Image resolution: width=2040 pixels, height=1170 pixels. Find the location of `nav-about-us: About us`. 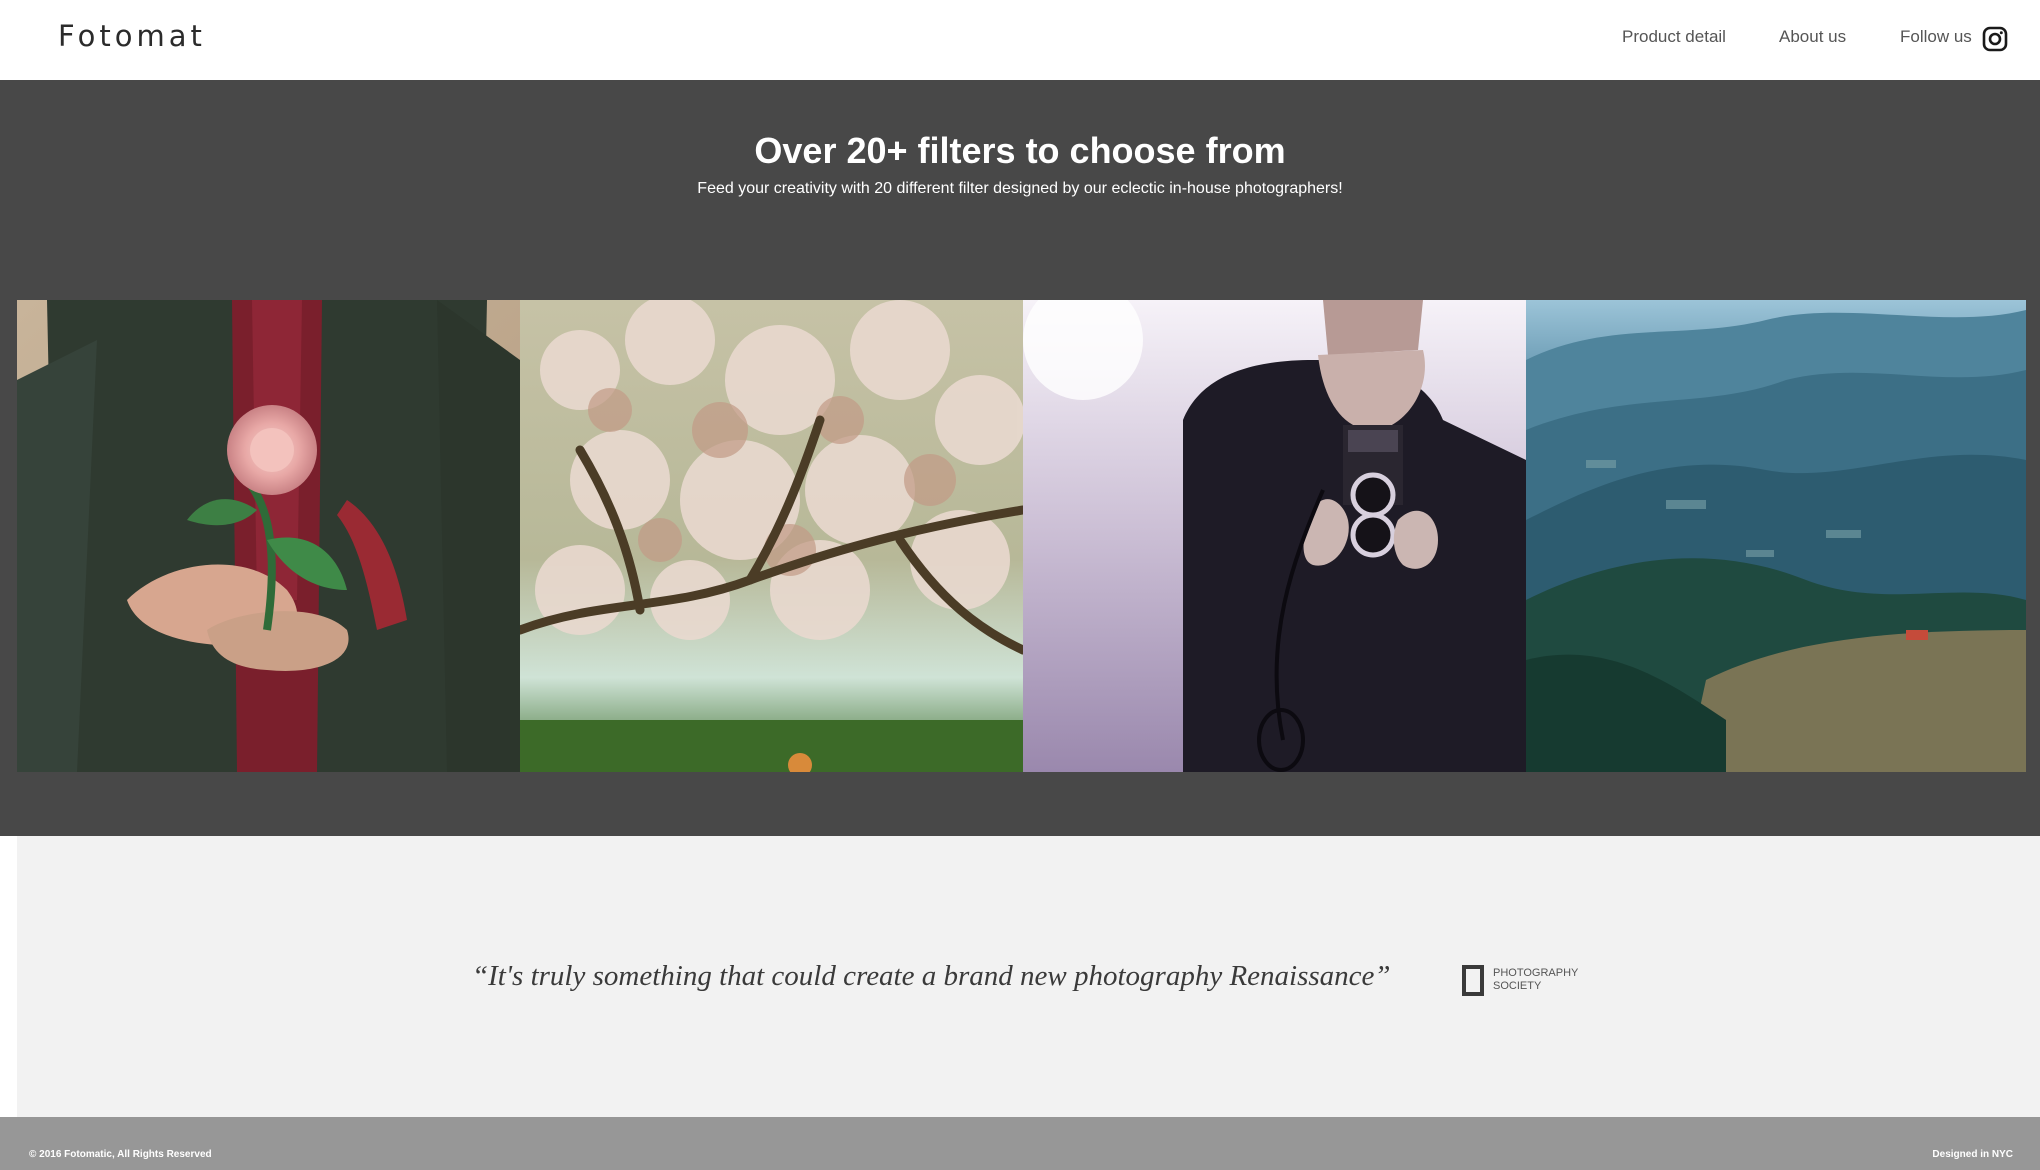

nav-about-us: About us is located at coordinates (1812, 37).